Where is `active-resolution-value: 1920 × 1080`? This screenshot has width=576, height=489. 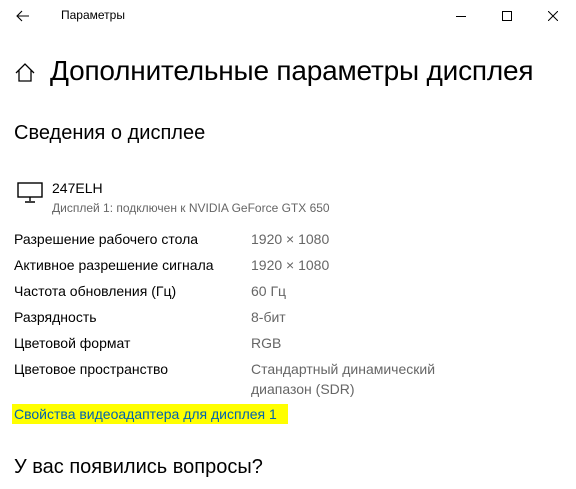
active-resolution-value: 1920 × 1080 is located at coordinates (290, 265).